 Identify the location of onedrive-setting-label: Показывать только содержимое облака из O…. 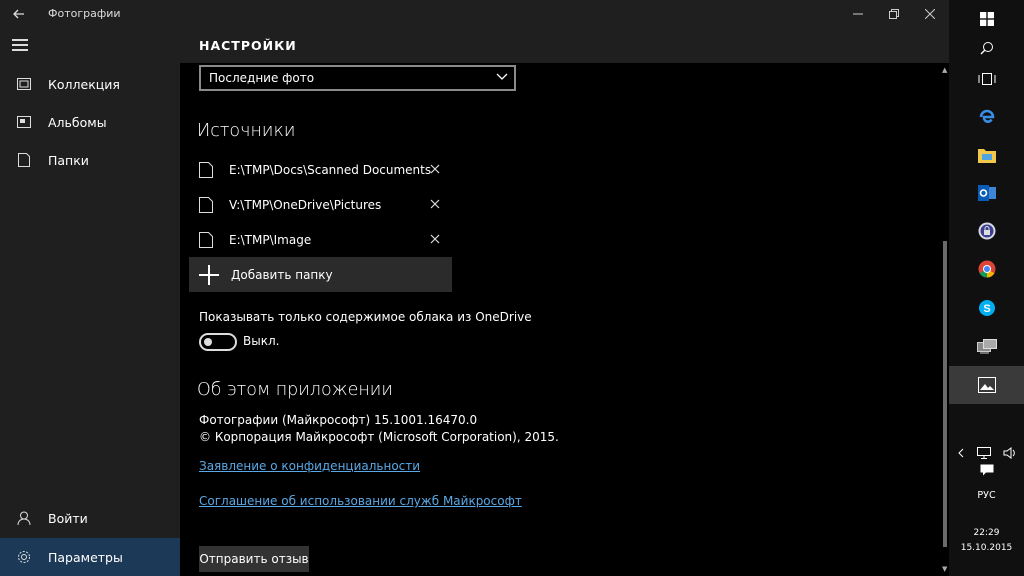
(365, 317).